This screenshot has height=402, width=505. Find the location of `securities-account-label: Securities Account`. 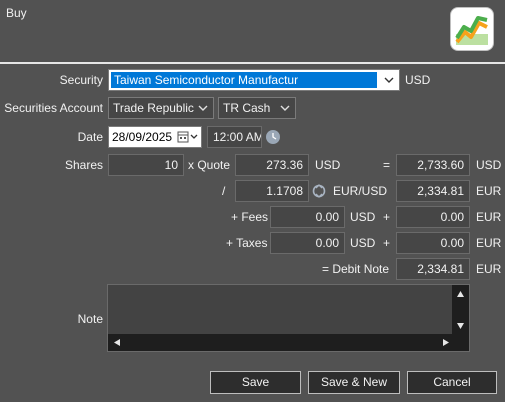

securities-account-label: Securities Account is located at coordinates (53, 108).